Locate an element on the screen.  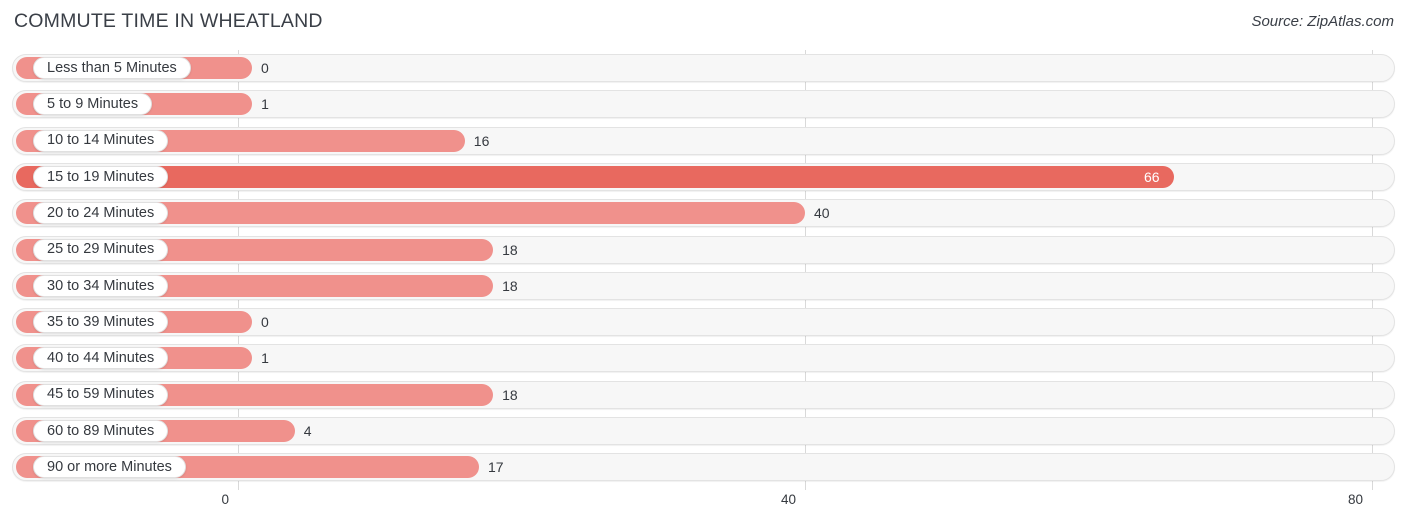
category-label-pill: 20 to 24 Minutes is located at coordinates (101, 213).